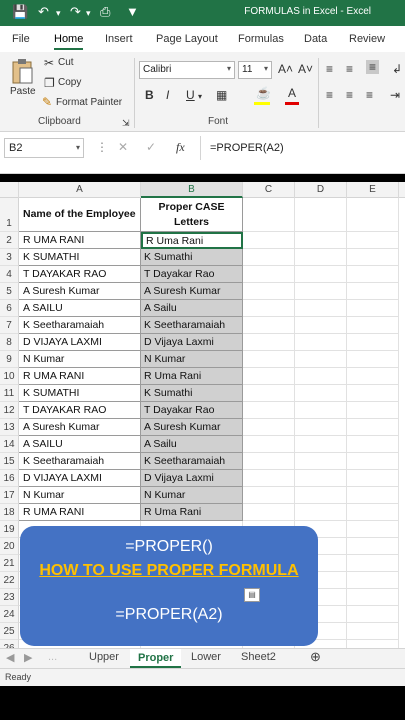 This screenshot has width=405, height=720. Describe the element at coordinates (9, 529) in the screenshot. I see `row-header: 19` at that location.